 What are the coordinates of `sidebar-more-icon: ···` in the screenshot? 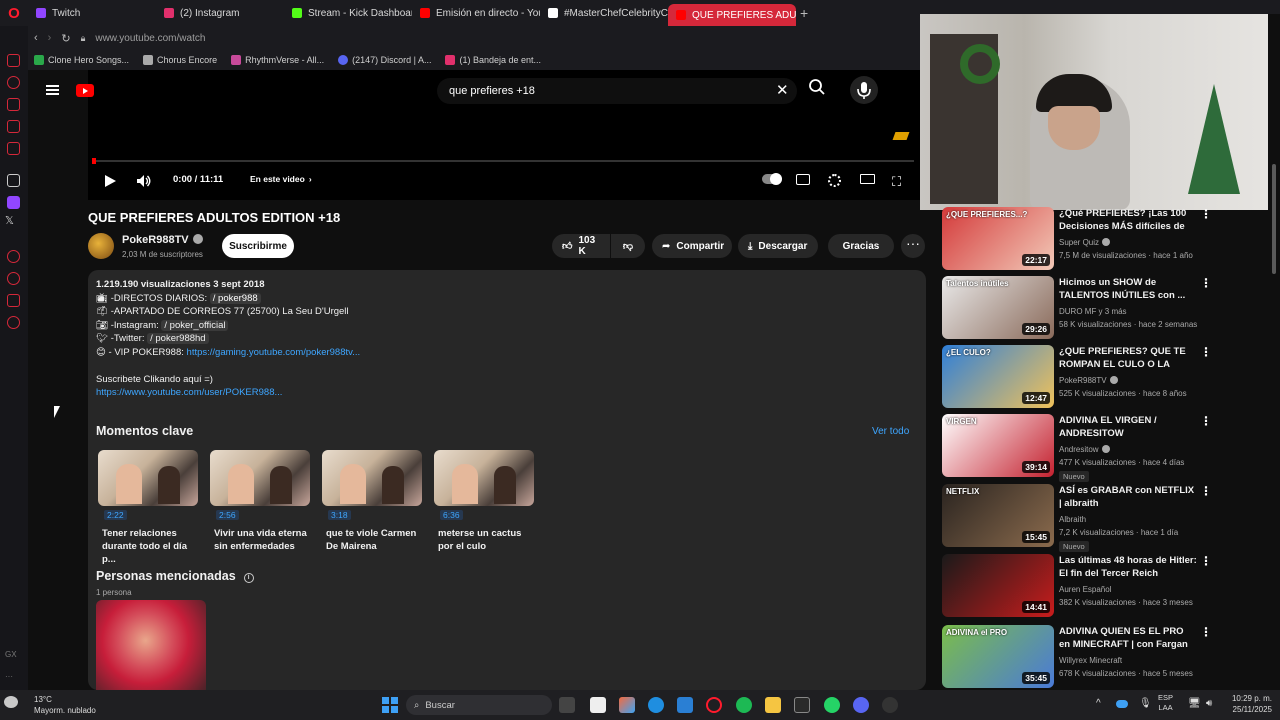 It's located at (9, 676).